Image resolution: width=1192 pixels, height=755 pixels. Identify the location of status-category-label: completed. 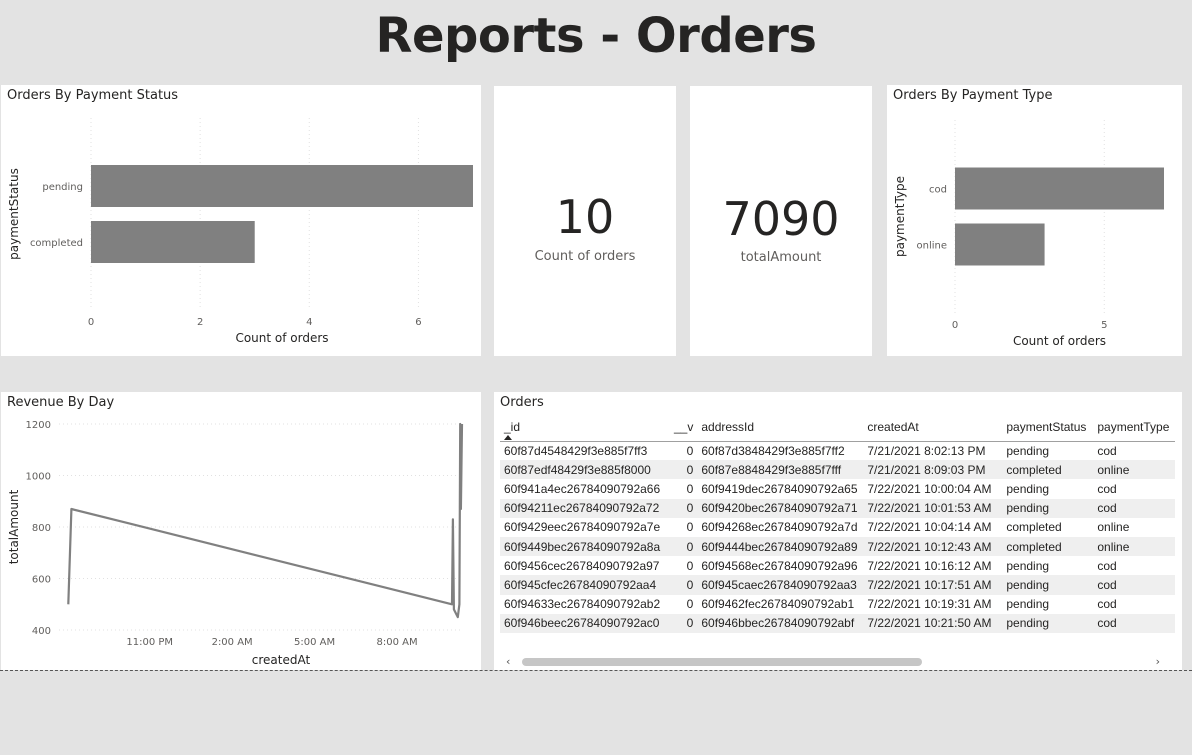
(56, 243).